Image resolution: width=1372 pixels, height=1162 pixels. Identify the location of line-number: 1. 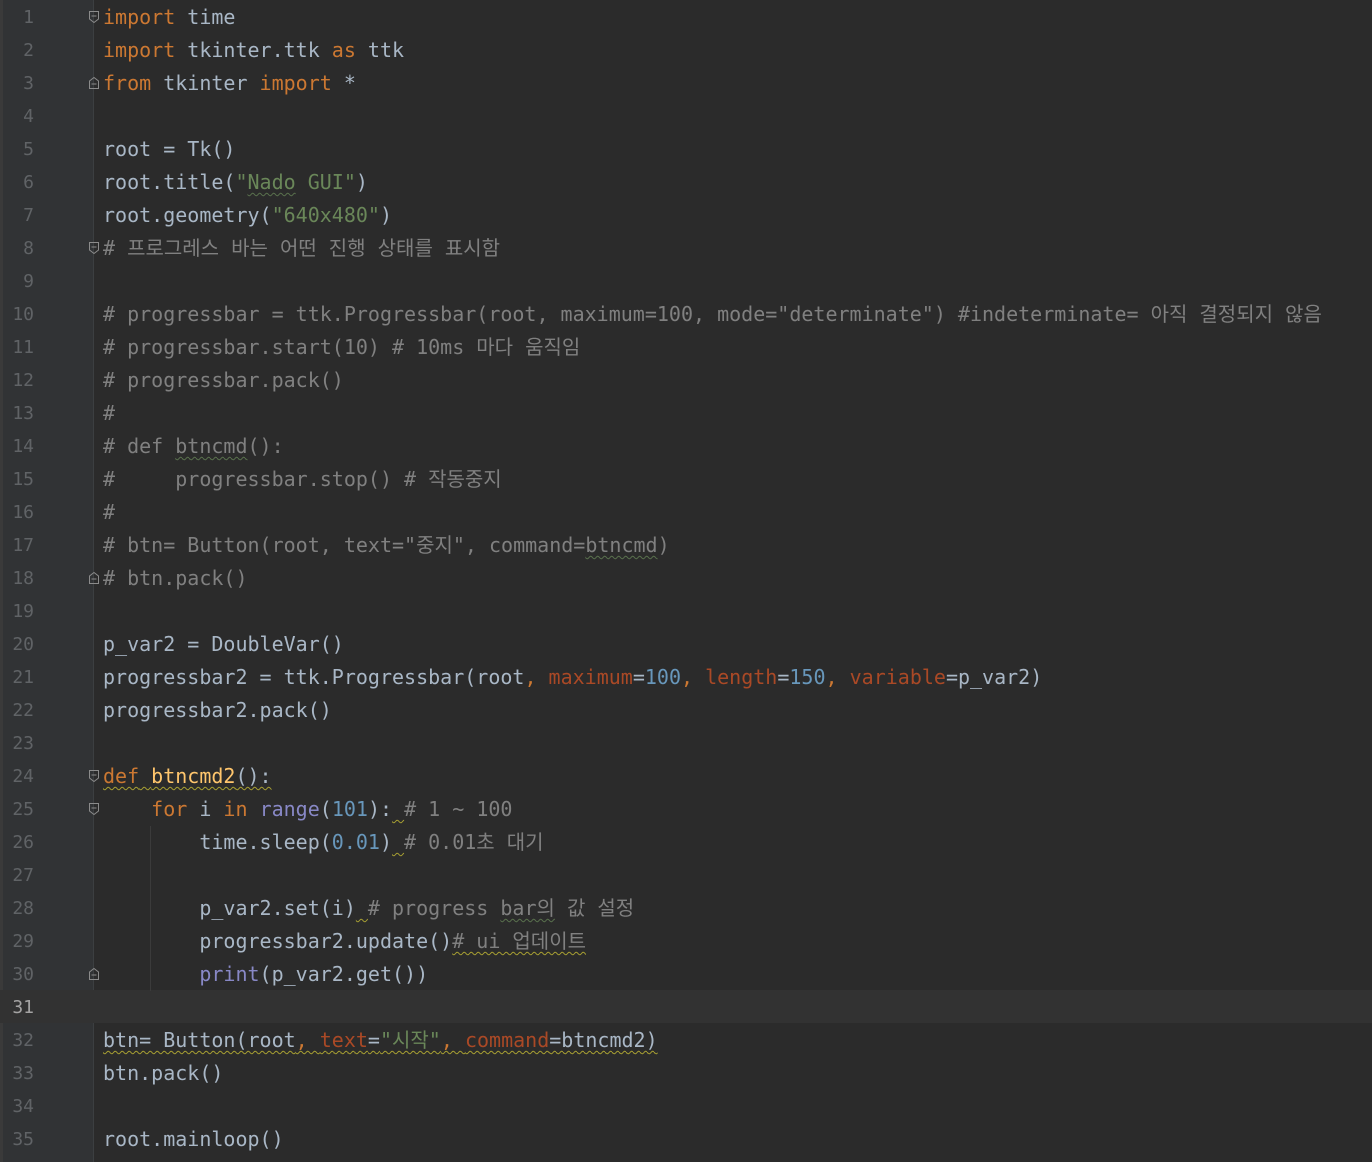
(17, 17).